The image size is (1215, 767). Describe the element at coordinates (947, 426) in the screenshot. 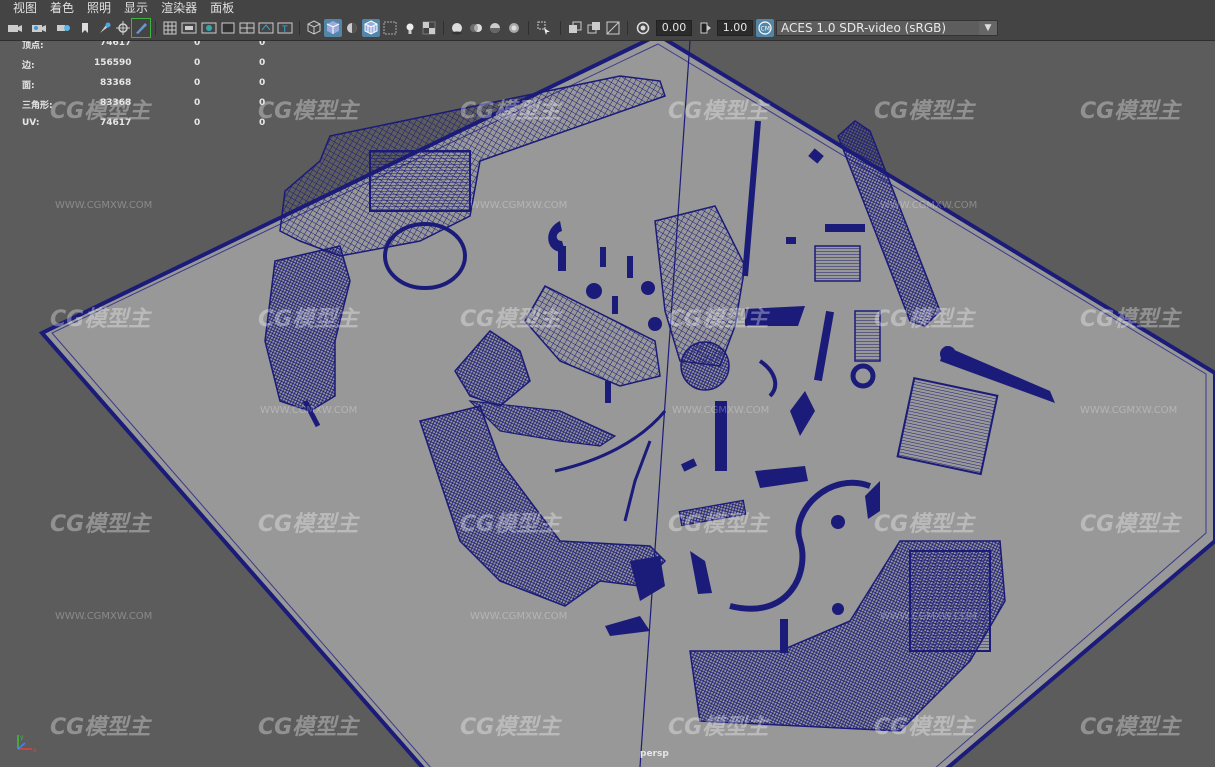

I see `cylinder` at that location.